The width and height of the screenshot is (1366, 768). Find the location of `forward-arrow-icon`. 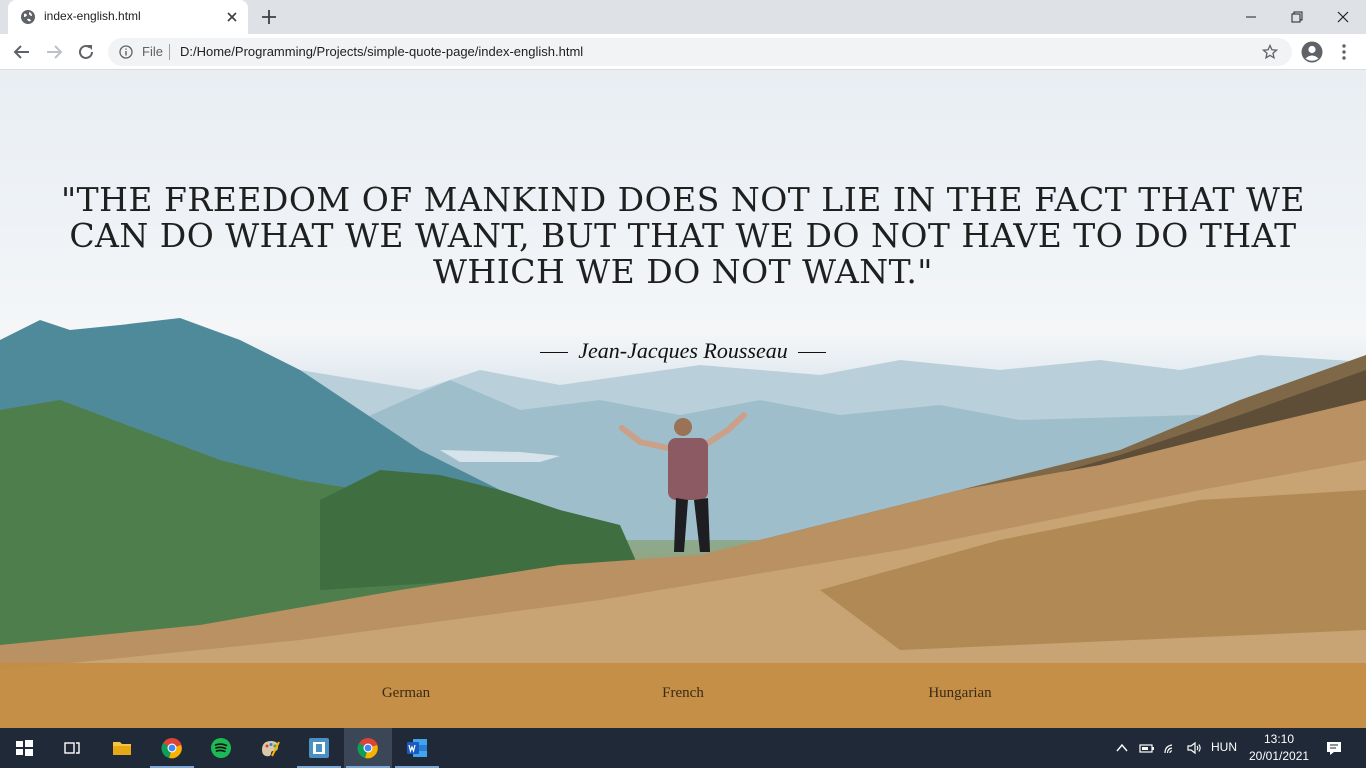

forward-arrow-icon is located at coordinates (54, 52).